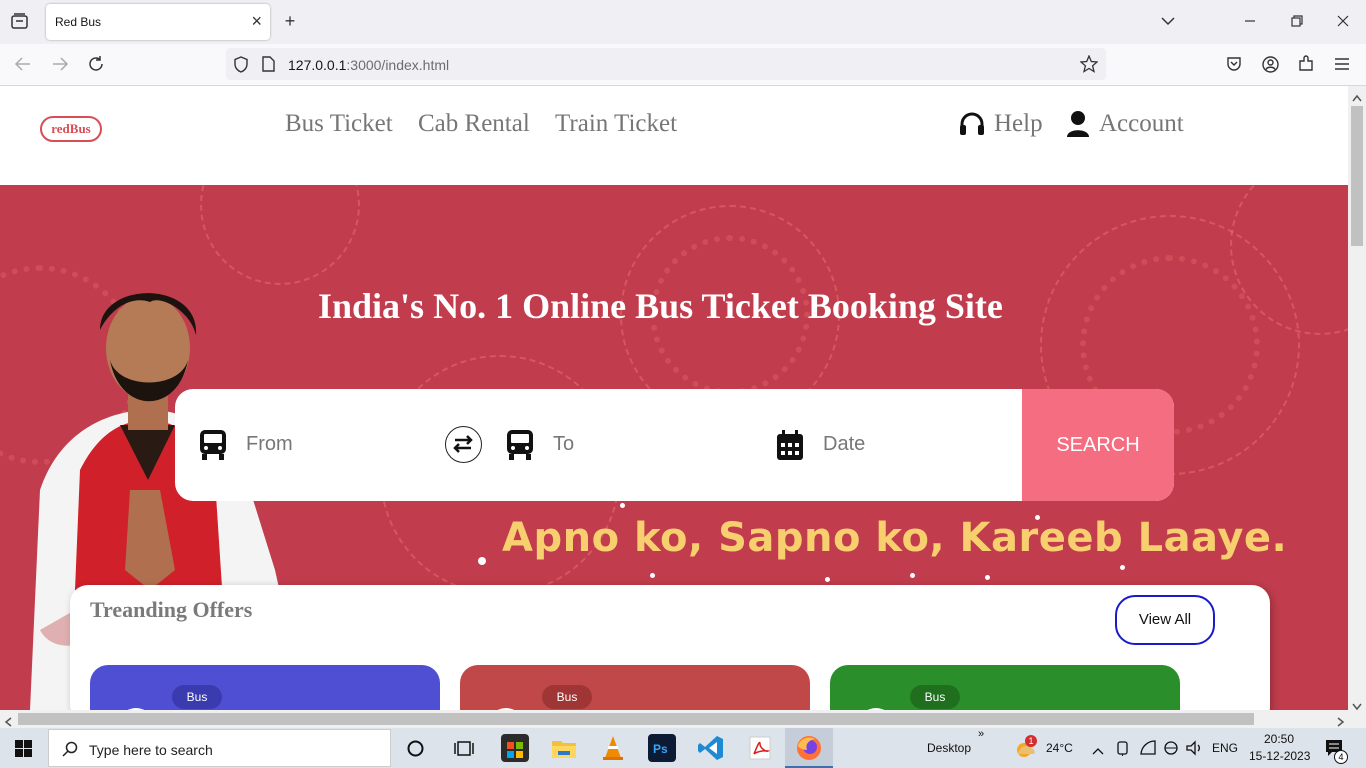 The image size is (1366, 768). Describe the element at coordinates (1306, 66) in the screenshot. I see `extensions-icon` at that location.